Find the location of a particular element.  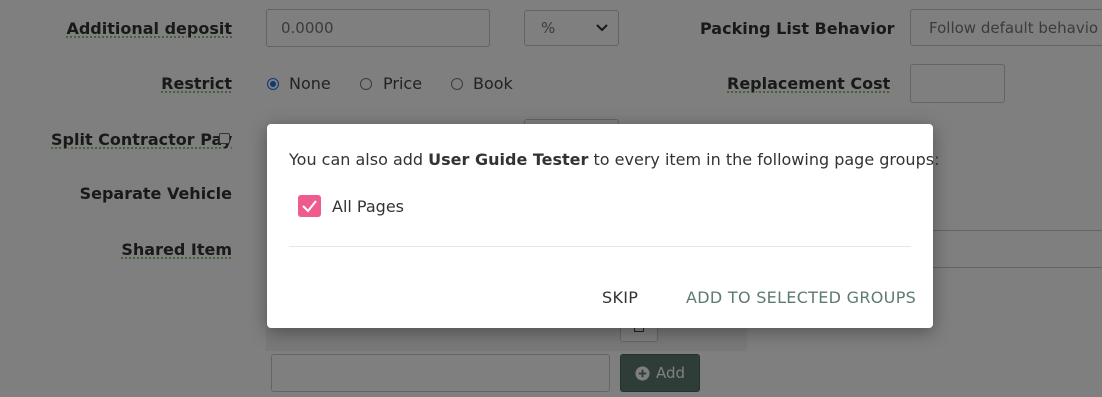

skip-button: SKIP is located at coordinates (620, 297).